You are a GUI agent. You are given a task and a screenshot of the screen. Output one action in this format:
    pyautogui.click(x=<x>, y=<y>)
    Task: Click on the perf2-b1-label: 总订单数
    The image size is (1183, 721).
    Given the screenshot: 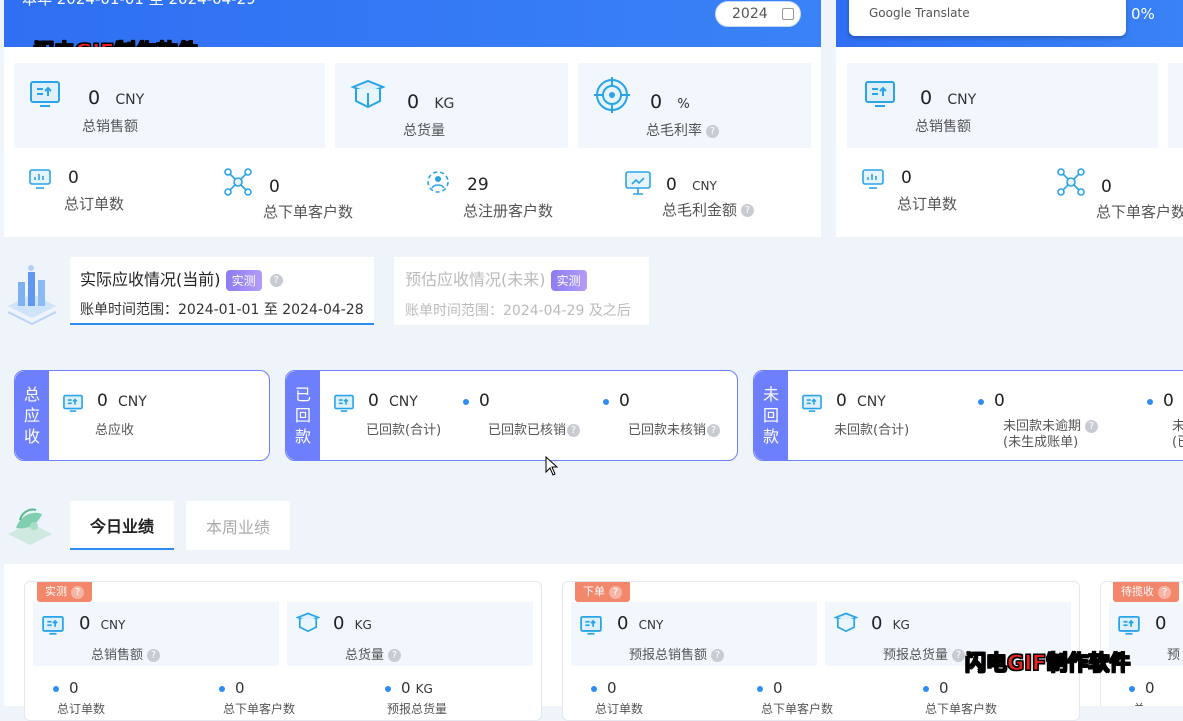 What is the action you would take?
    pyautogui.click(x=619, y=709)
    